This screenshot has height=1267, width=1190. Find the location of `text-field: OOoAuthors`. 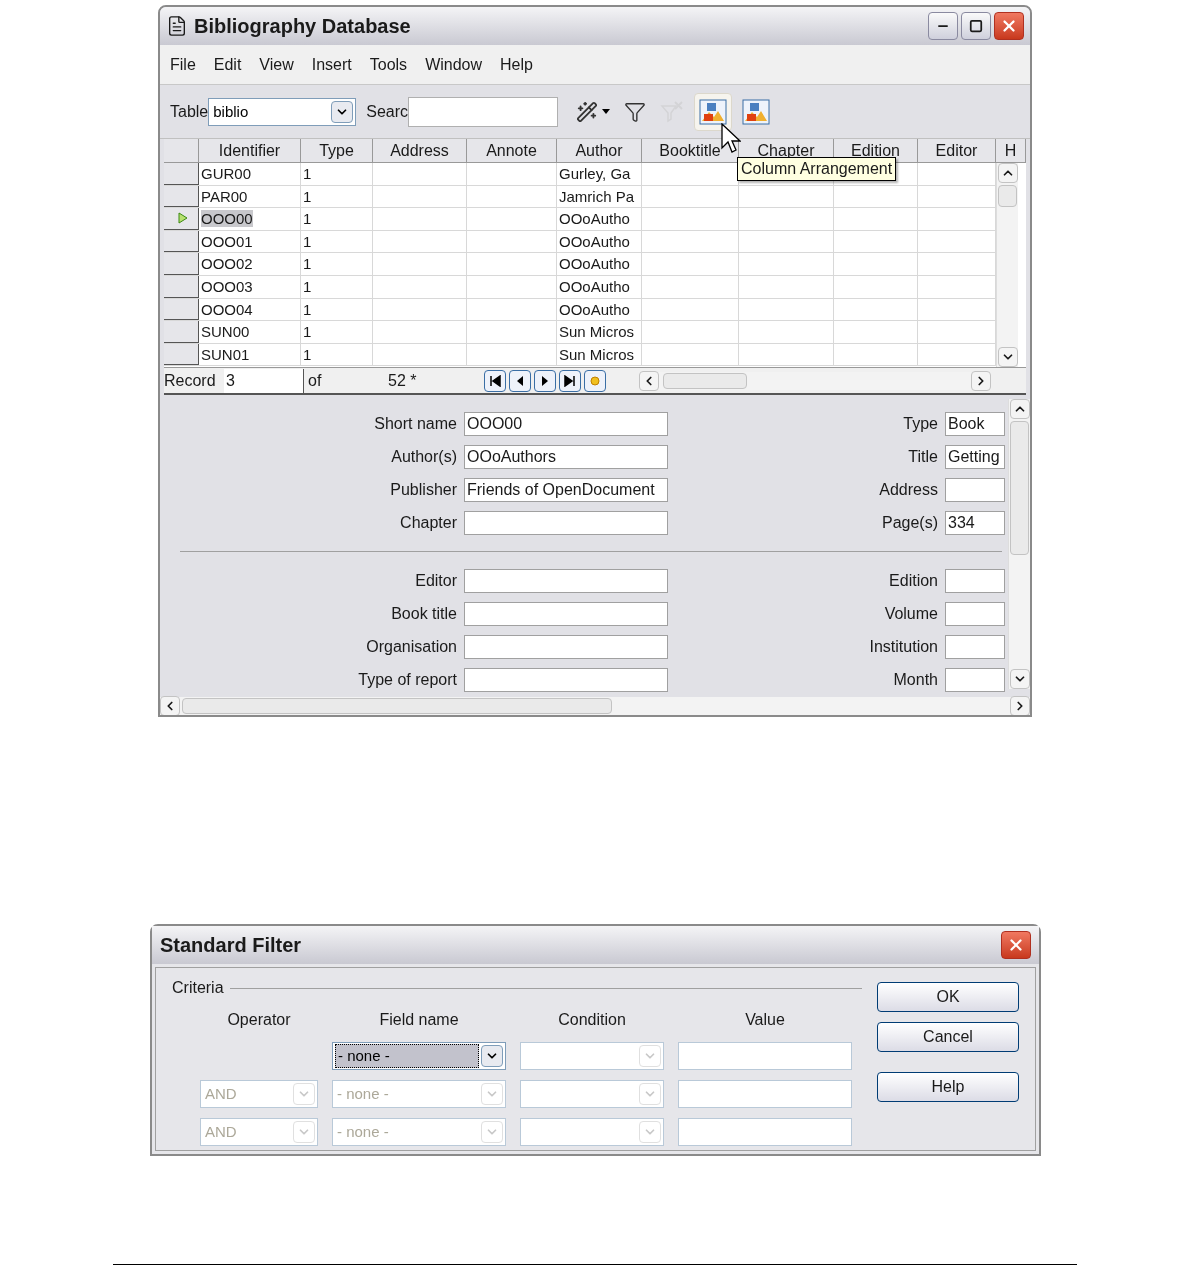

text-field: OOoAuthors is located at coordinates (566, 456).